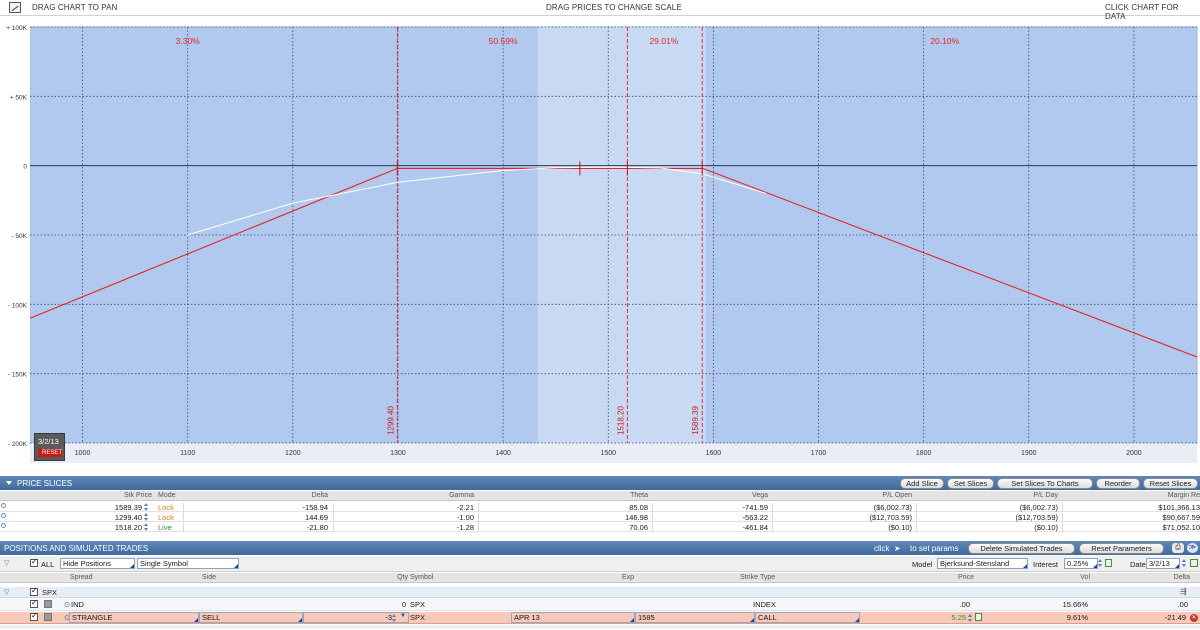 The image size is (1200, 630). What do you see at coordinates (1121, 548) in the screenshot?
I see `reset-parameters-button: Reset Parameters` at bounding box center [1121, 548].